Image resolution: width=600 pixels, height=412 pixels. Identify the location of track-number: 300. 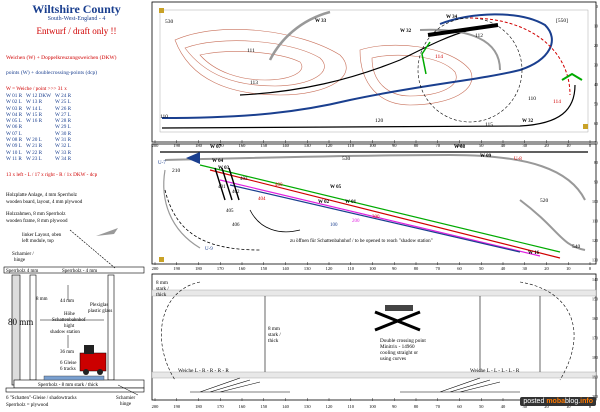
(376, 217).